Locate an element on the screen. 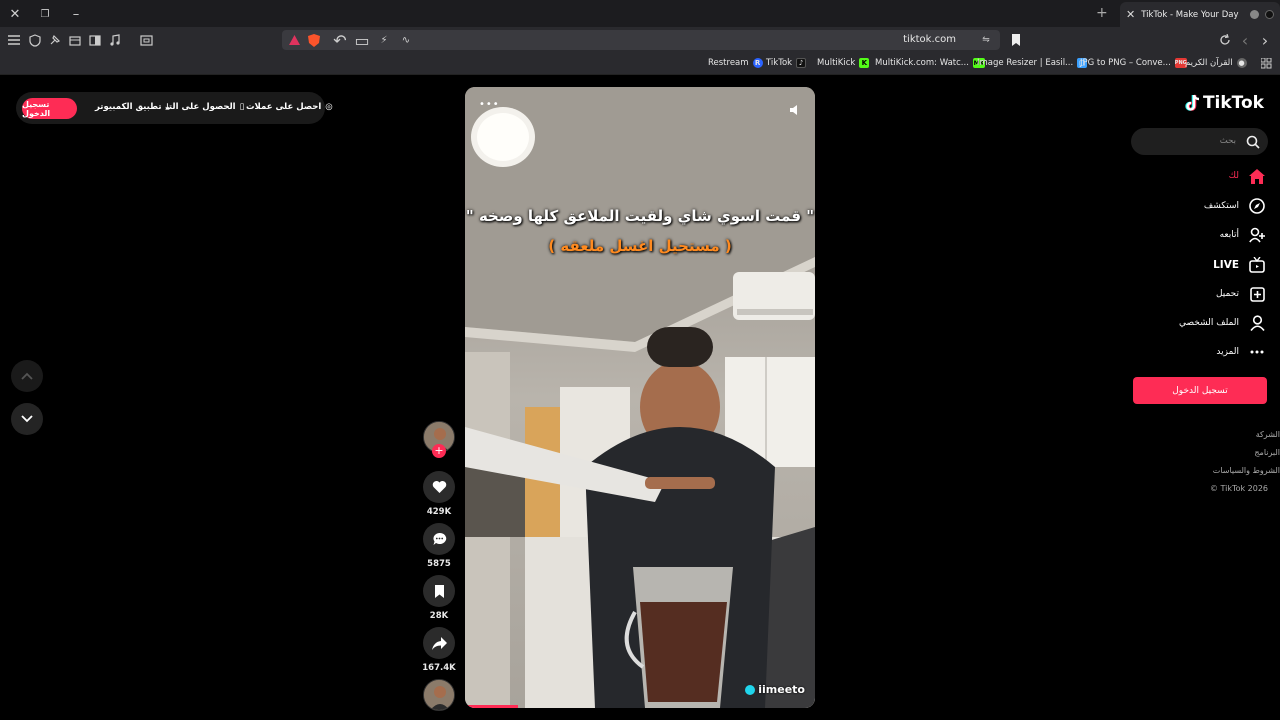 Image resolution: width=1280 pixels, height=720 pixels. bookmark-tiktok: TikTok ♪ is located at coordinates (786, 63).